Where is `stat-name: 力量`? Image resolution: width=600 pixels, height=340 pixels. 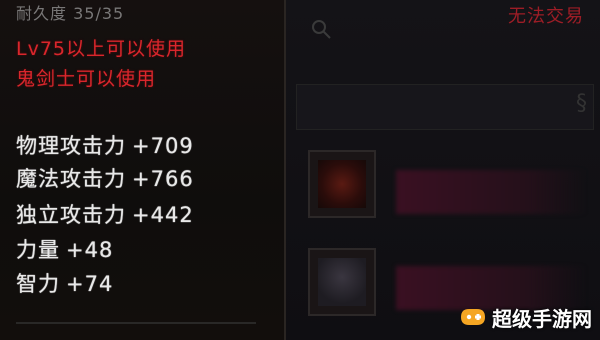 stat-name: 力量 is located at coordinates (38, 250).